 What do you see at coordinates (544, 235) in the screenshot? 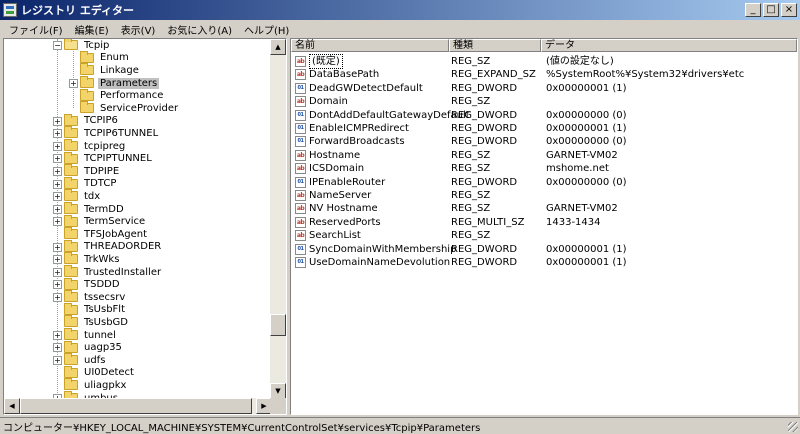
I see `value-row: ab SearchList REG_SZ` at bounding box center [544, 235].